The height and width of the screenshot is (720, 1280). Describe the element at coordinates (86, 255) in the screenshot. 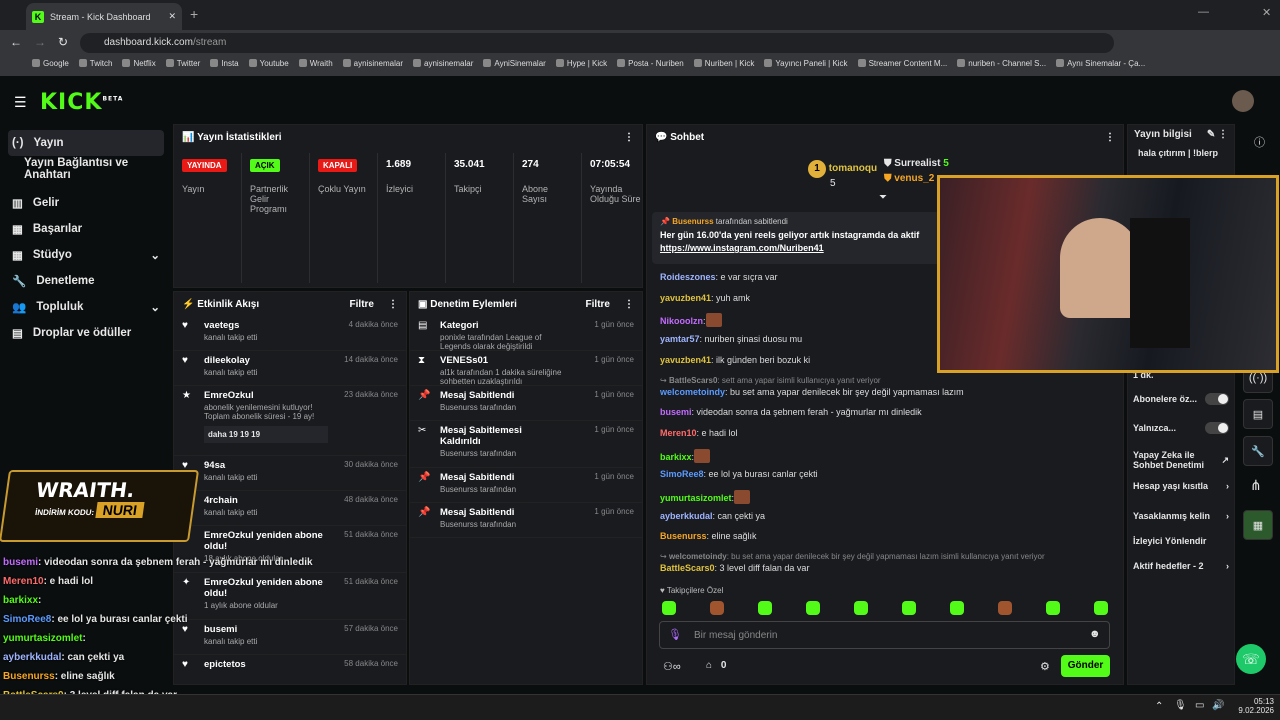

I see `sidebar-item-4: ▦ Stüdyo ⌄` at that location.